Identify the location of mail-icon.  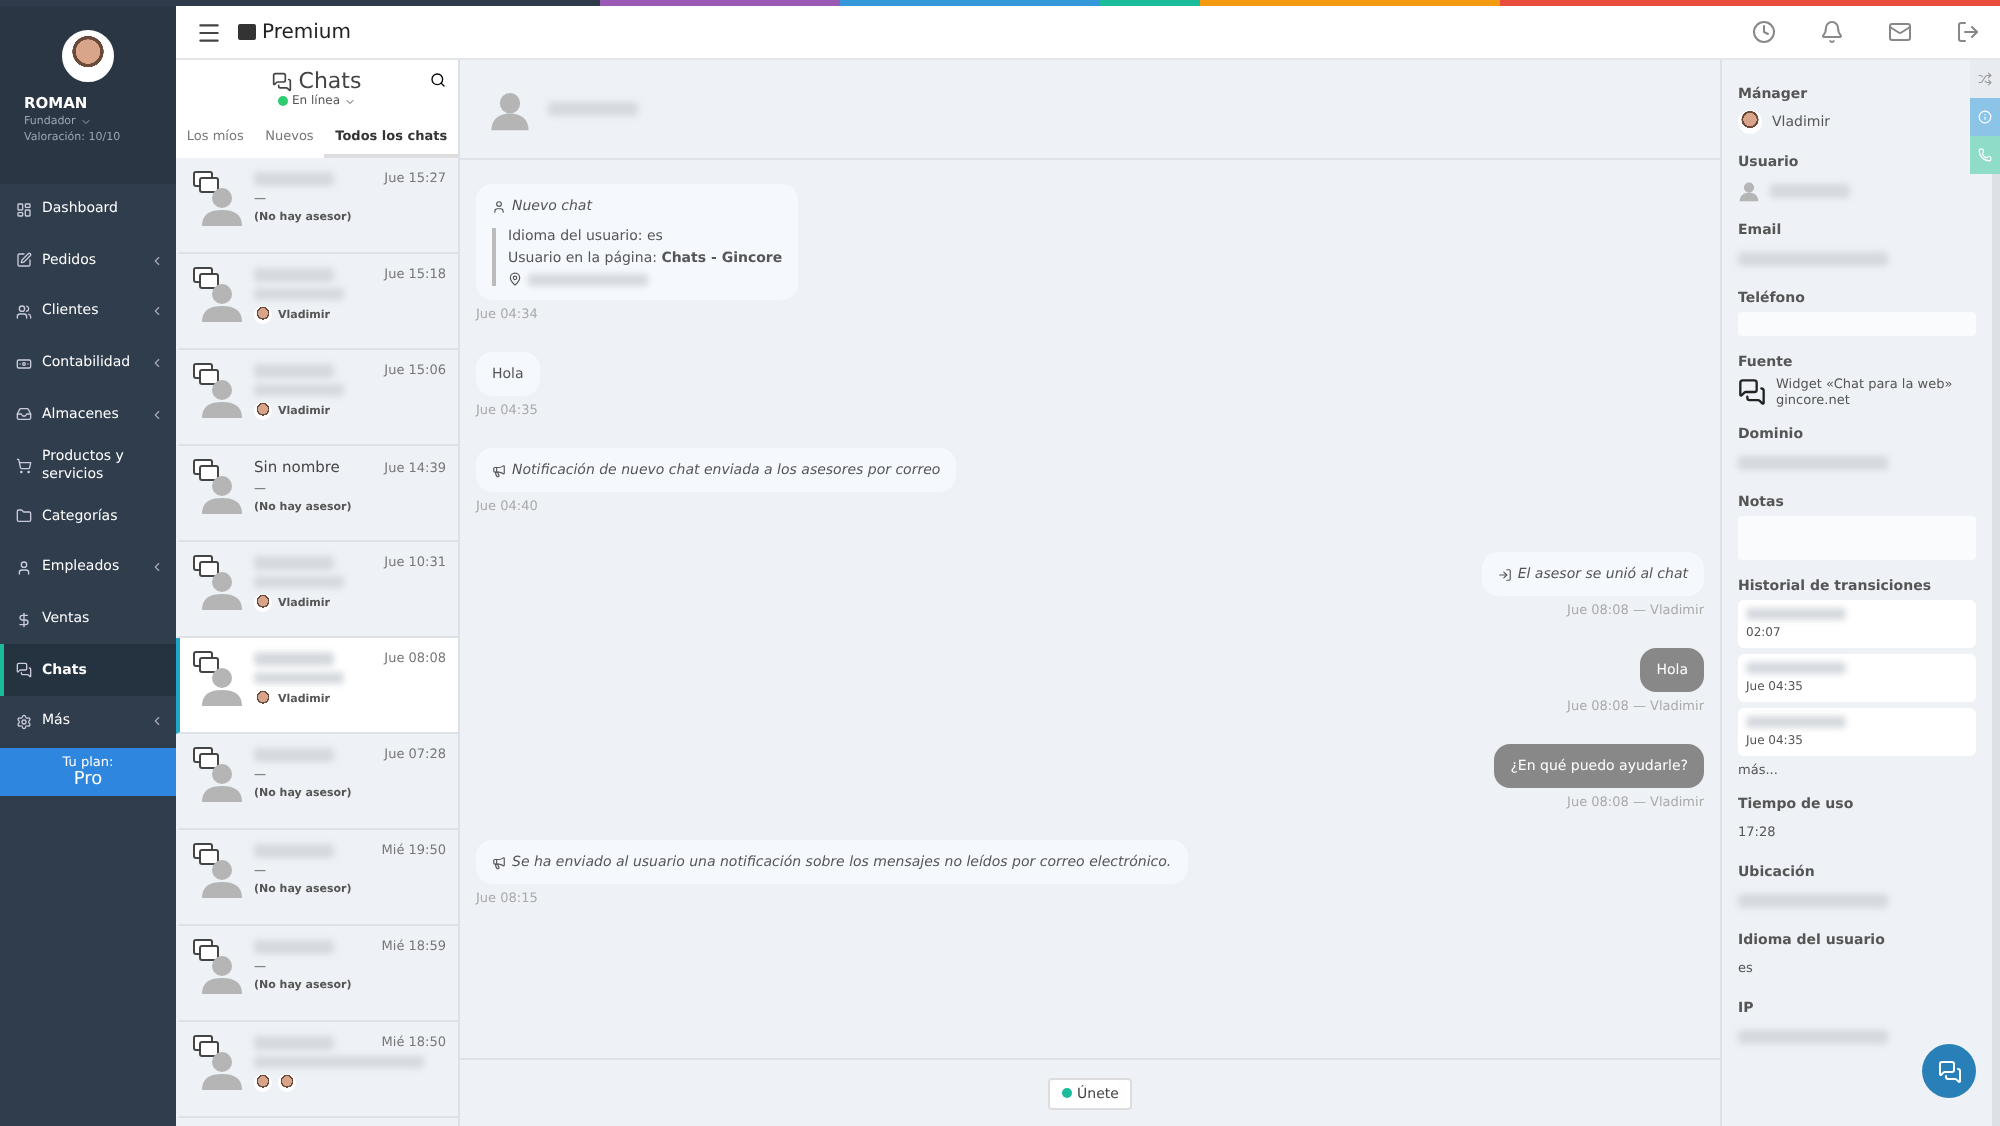
(1900, 32).